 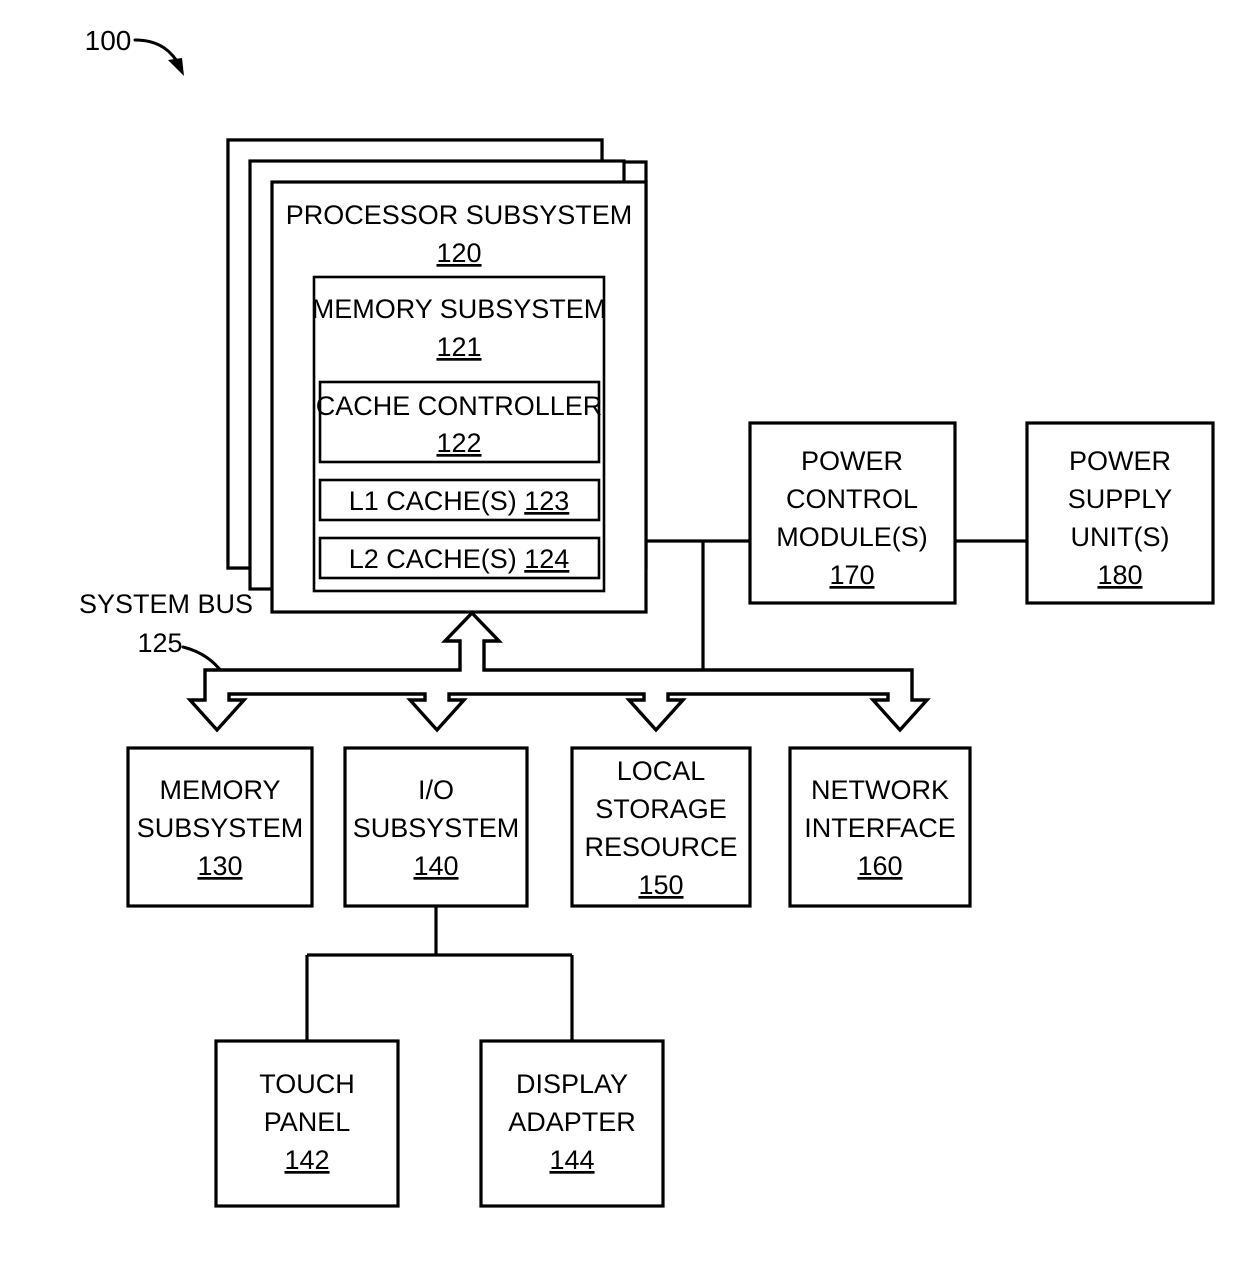 I want to click on system-bus-label: SYSTEM BUS, so click(x=166, y=604).